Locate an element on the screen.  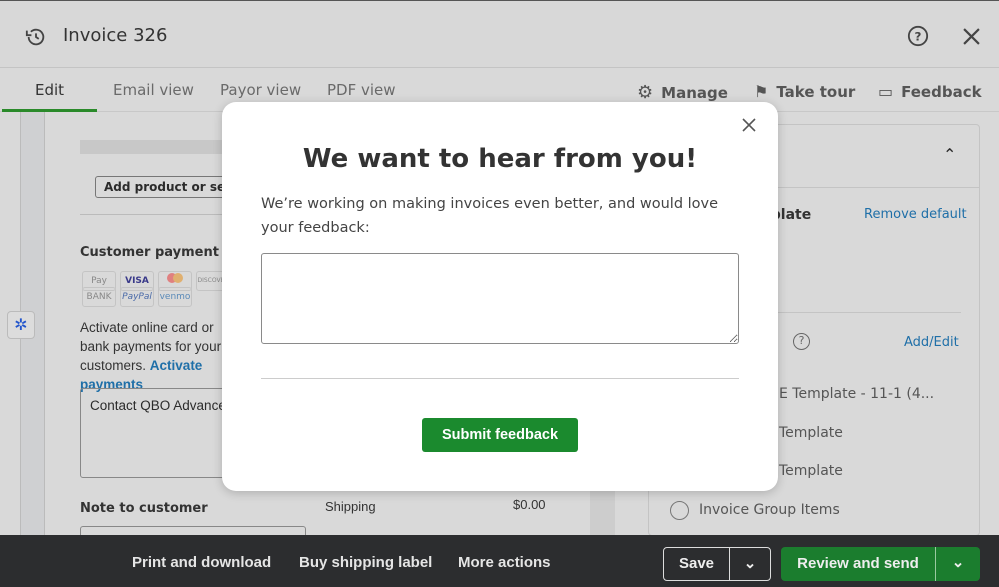
paypal-card: PayPal is located at coordinates (137, 297).